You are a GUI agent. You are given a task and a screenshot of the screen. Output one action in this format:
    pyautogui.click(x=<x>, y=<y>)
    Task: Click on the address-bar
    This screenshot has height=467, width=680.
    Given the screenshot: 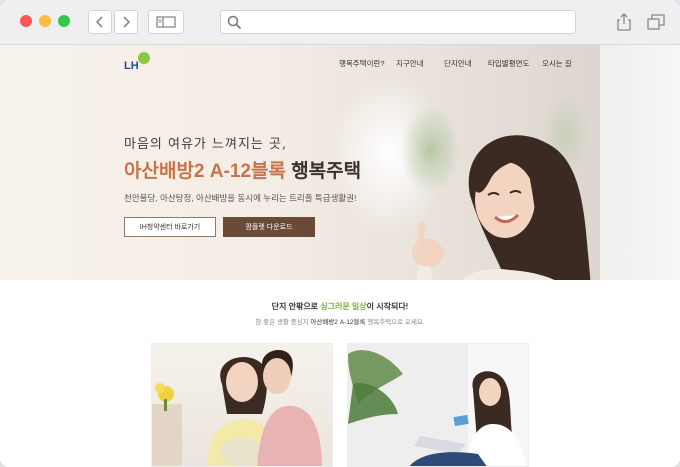 What is the action you would take?
    pyautogui.click(x=398, y=22)
    